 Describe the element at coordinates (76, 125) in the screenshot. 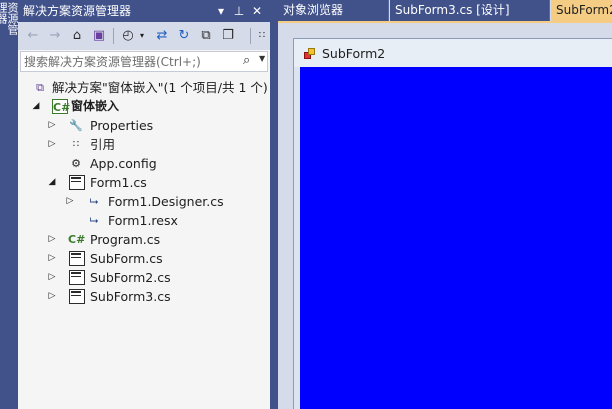

I see `wrench-icon: 🔧` at that location.